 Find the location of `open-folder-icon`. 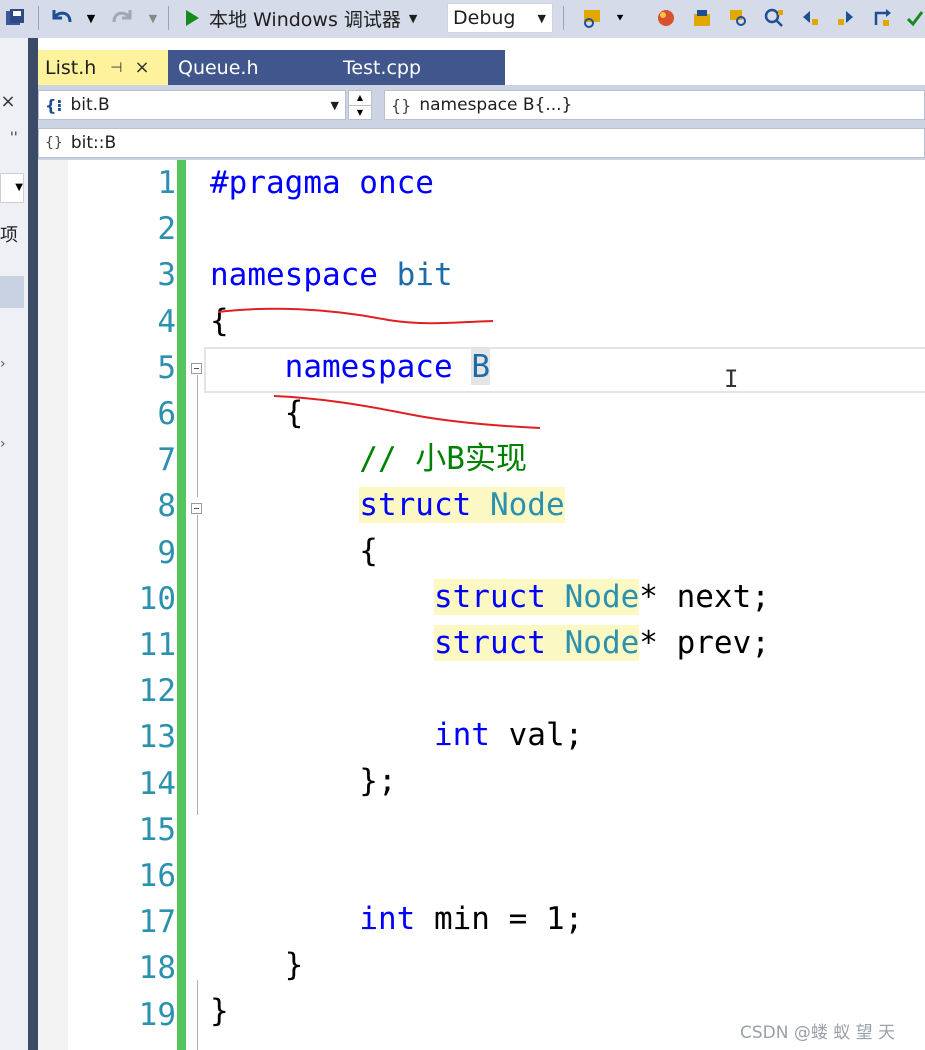

open-folder-icon is located at coordinates (702, 18).